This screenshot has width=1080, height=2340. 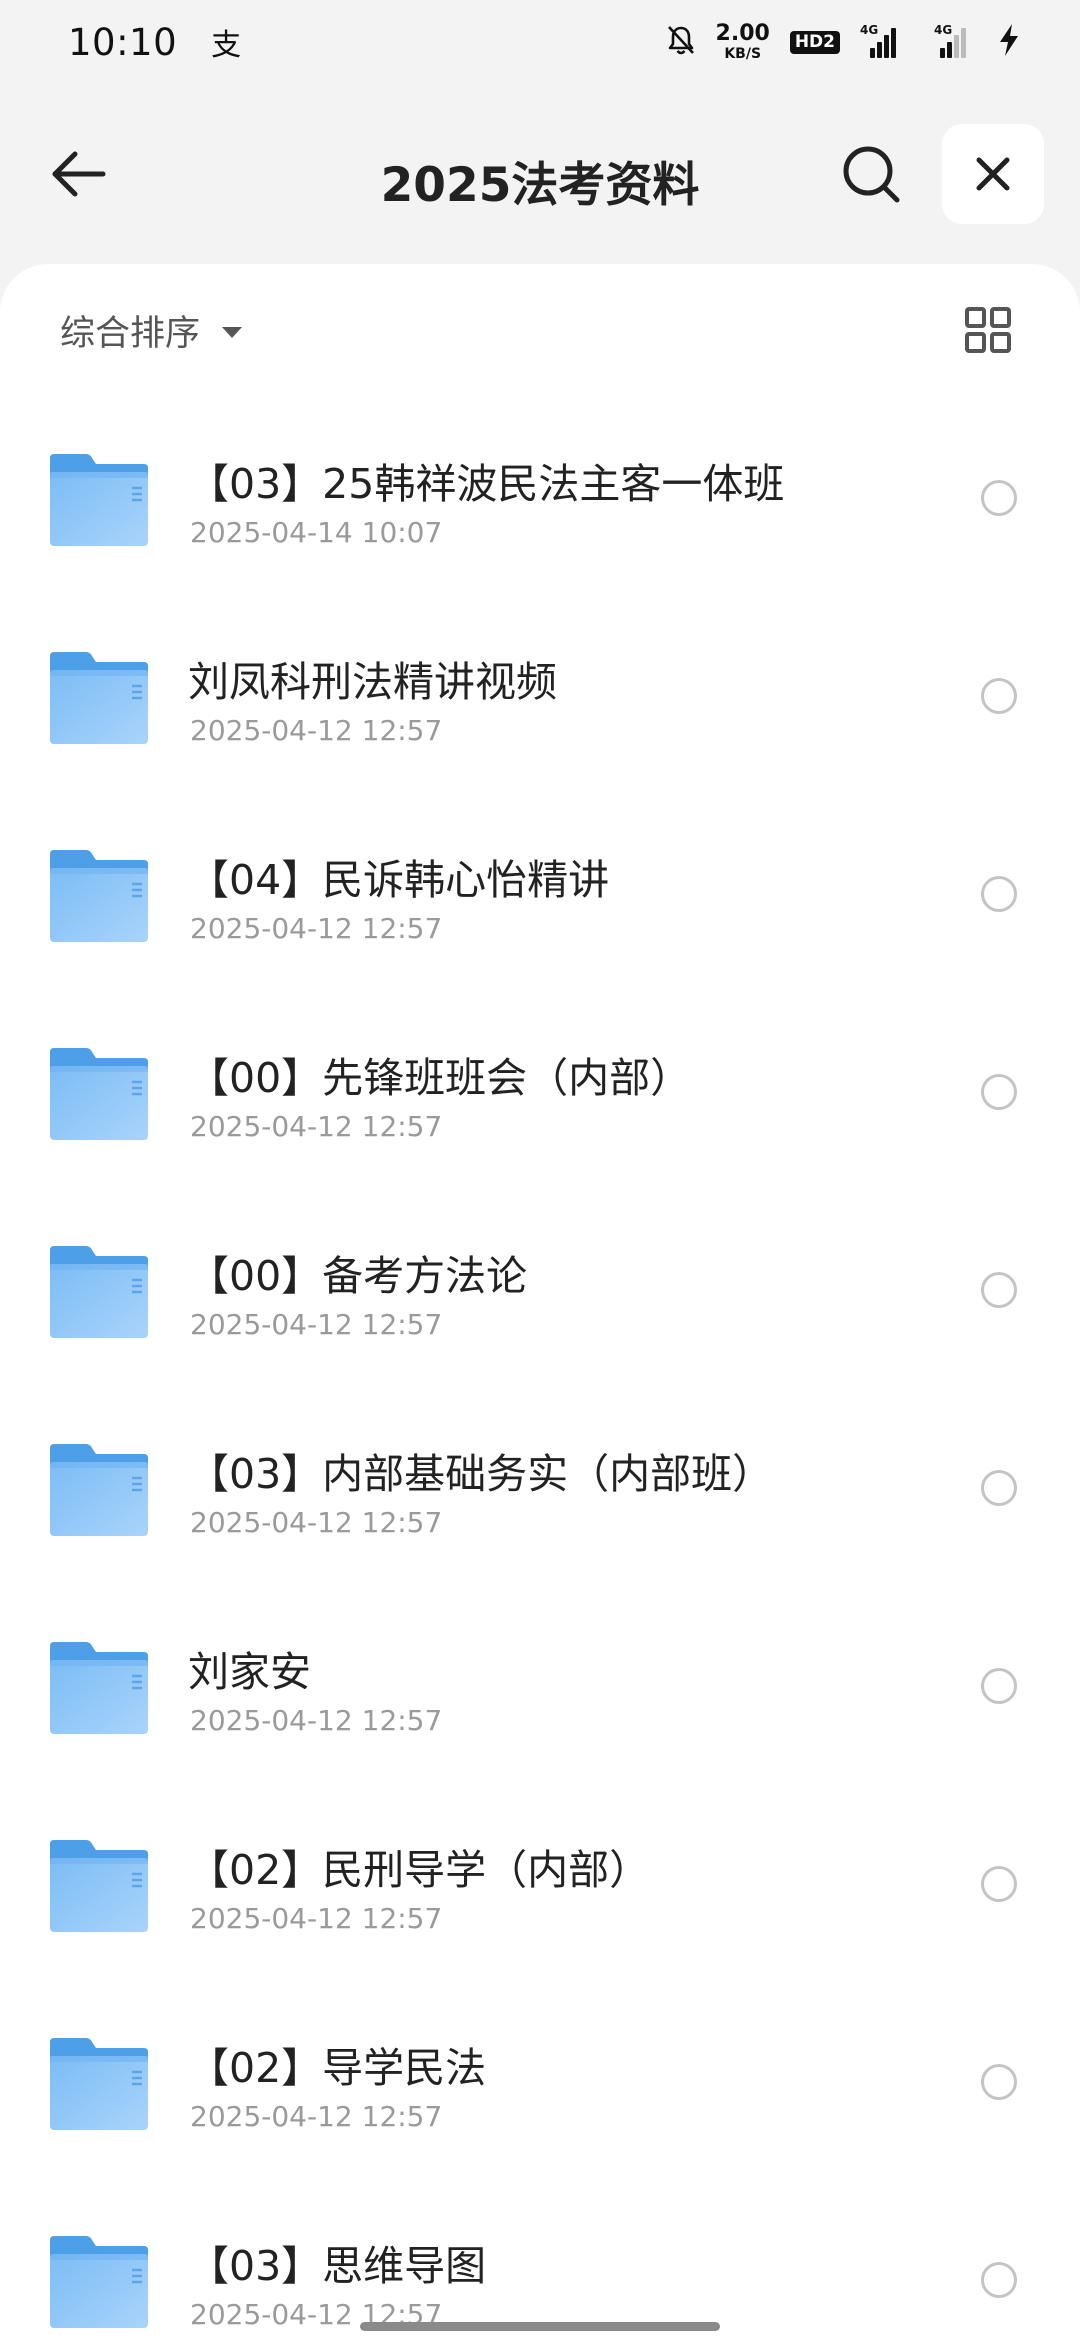 What do you see at coordinates (540, 1123) in the screenshot?
I see `file-list-item: 【00】先锋班班会（内部） 2025-04-12 12:57` at bounding box center [540, 1123].